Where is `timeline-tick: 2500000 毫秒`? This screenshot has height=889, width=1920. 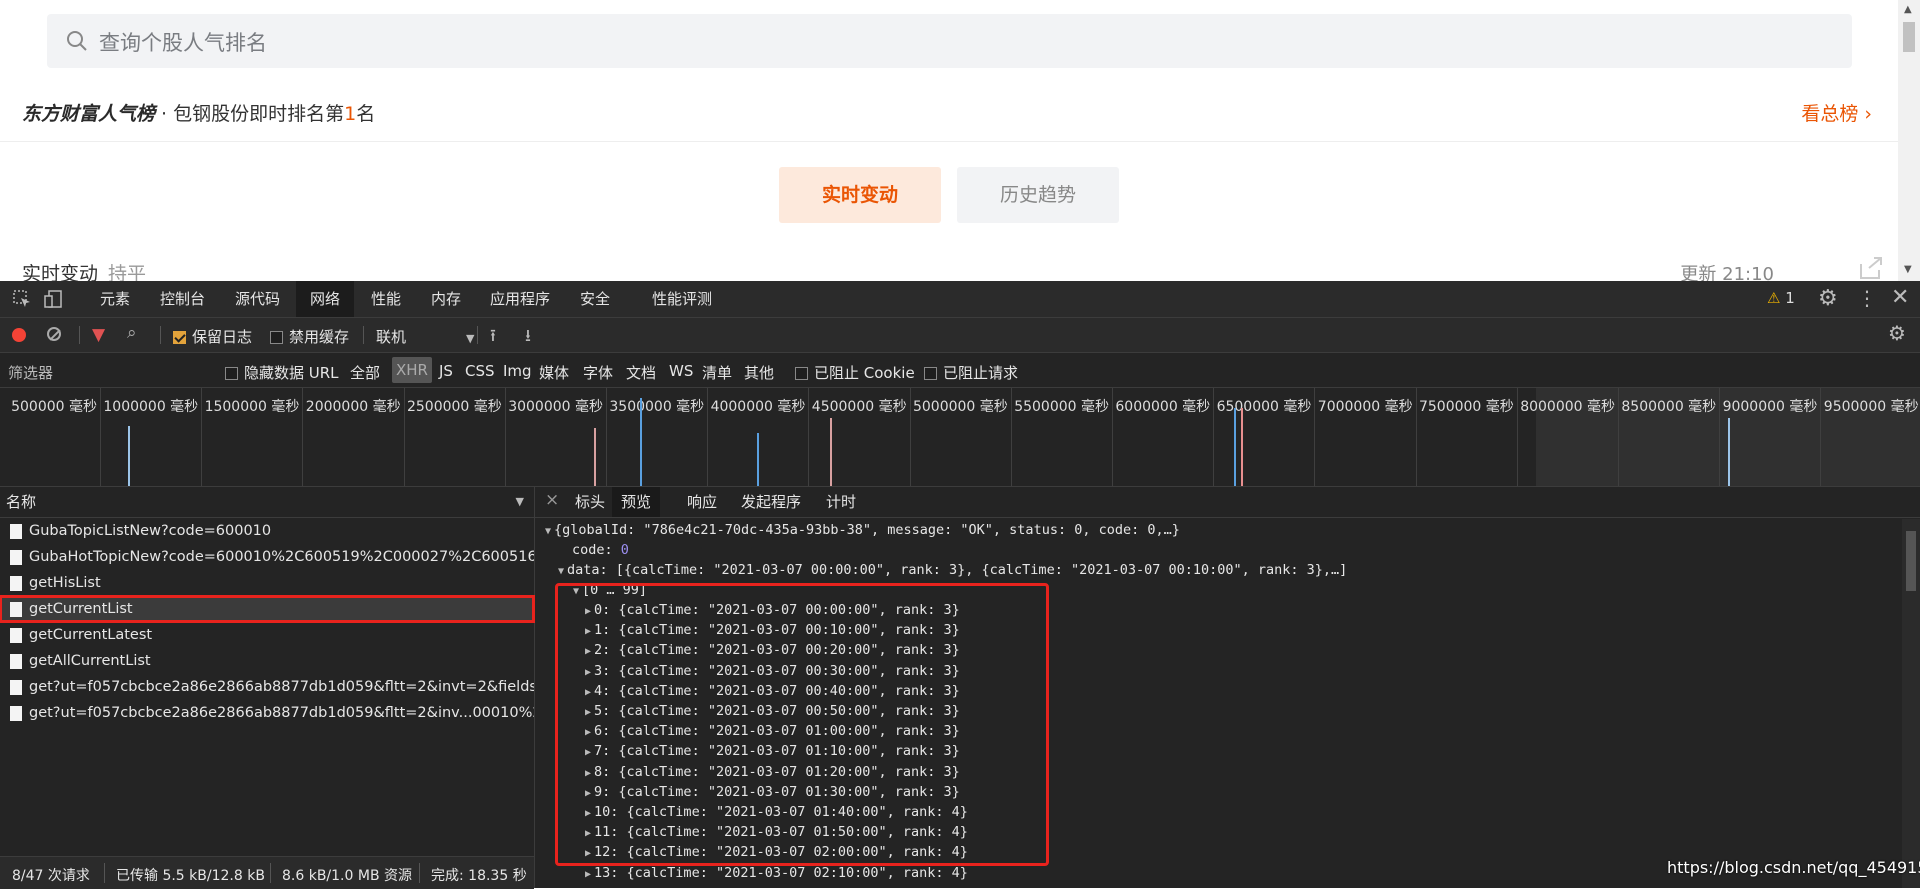 timeline-tick: 2500000 毫秒 is located at coordinates (456, 437).